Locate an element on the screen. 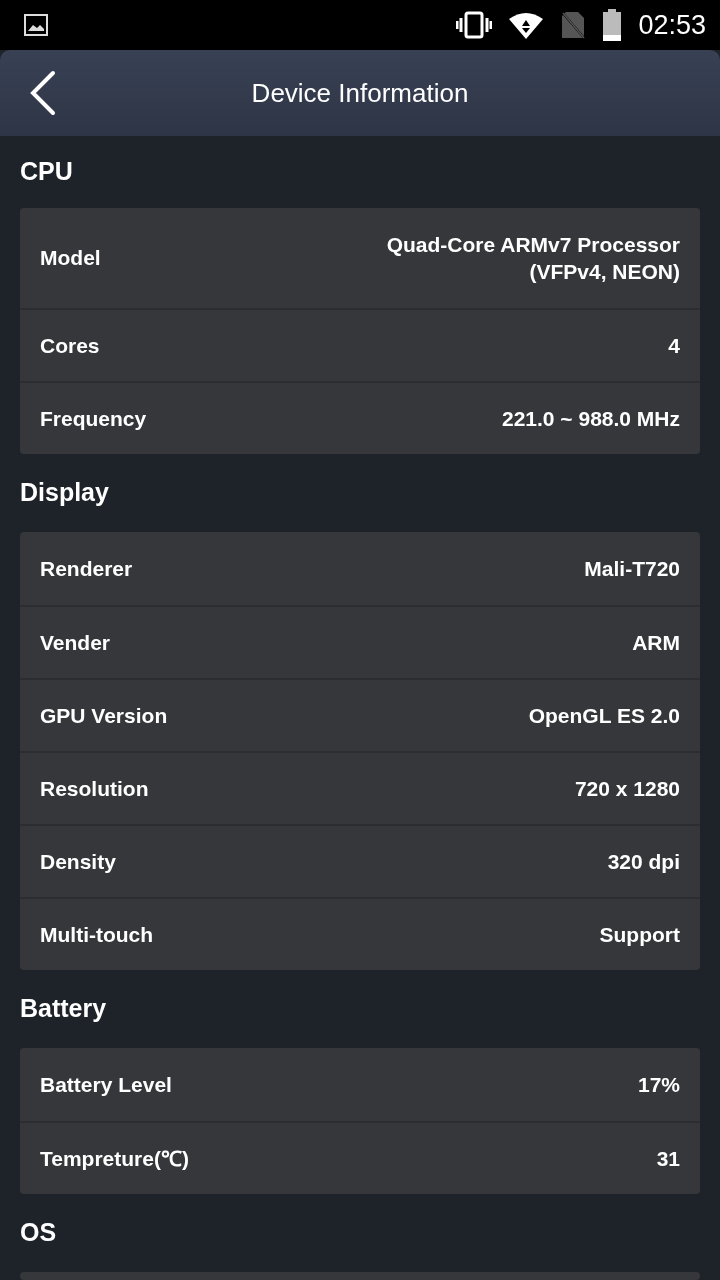 The image size is (720, 1280). info-label: Model is located at coordinates (70, 258).